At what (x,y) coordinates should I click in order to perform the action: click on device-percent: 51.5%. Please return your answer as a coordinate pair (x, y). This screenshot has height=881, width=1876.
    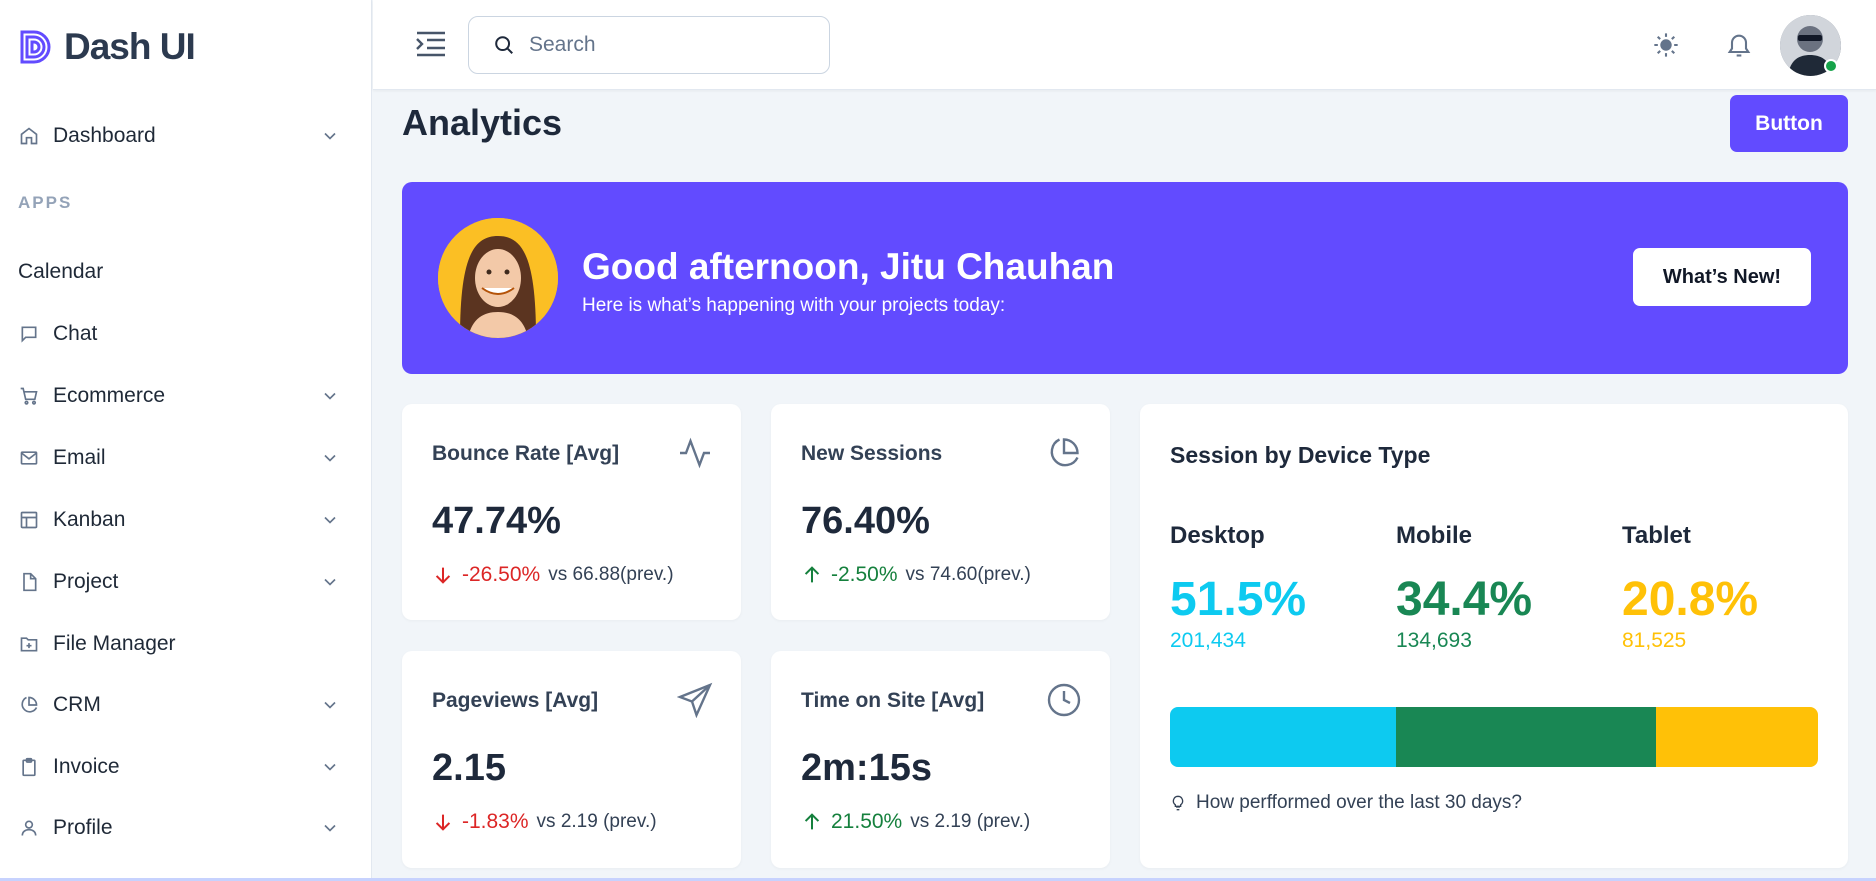
    Looking at the image, I should click on (1238, 599).